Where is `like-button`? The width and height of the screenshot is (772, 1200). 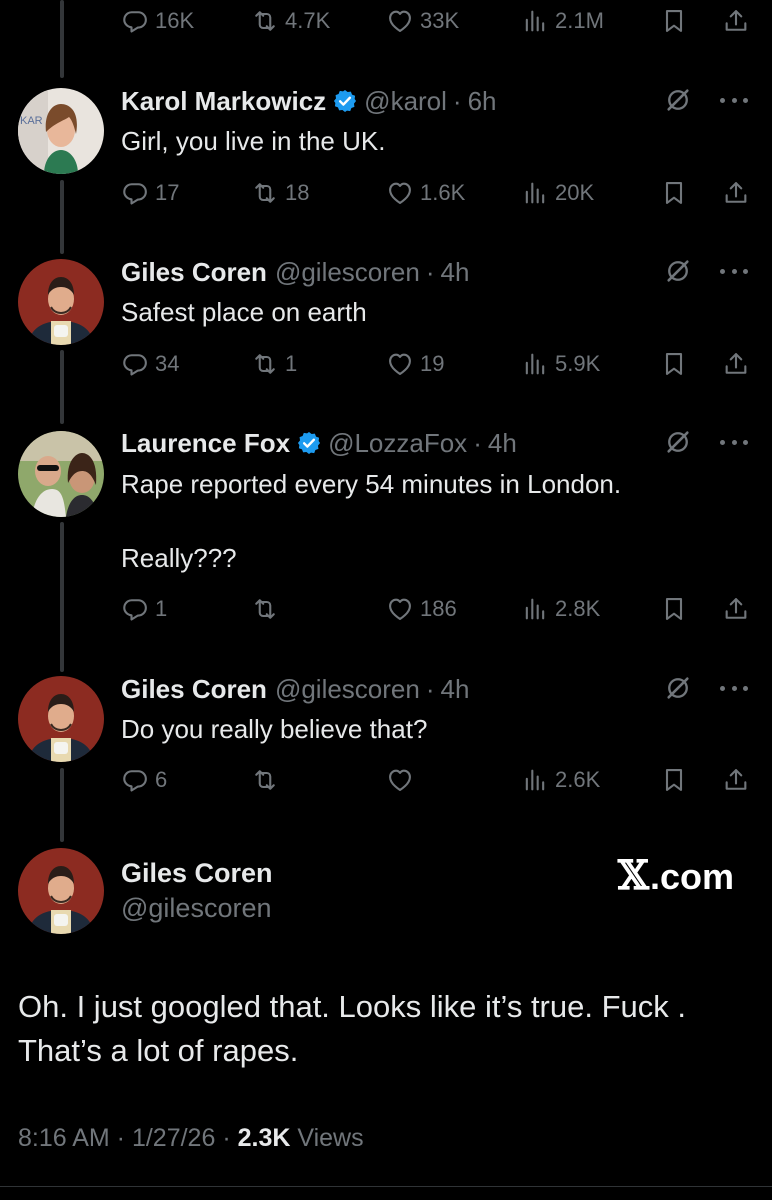 like-button is located at coordinates (403, 780).